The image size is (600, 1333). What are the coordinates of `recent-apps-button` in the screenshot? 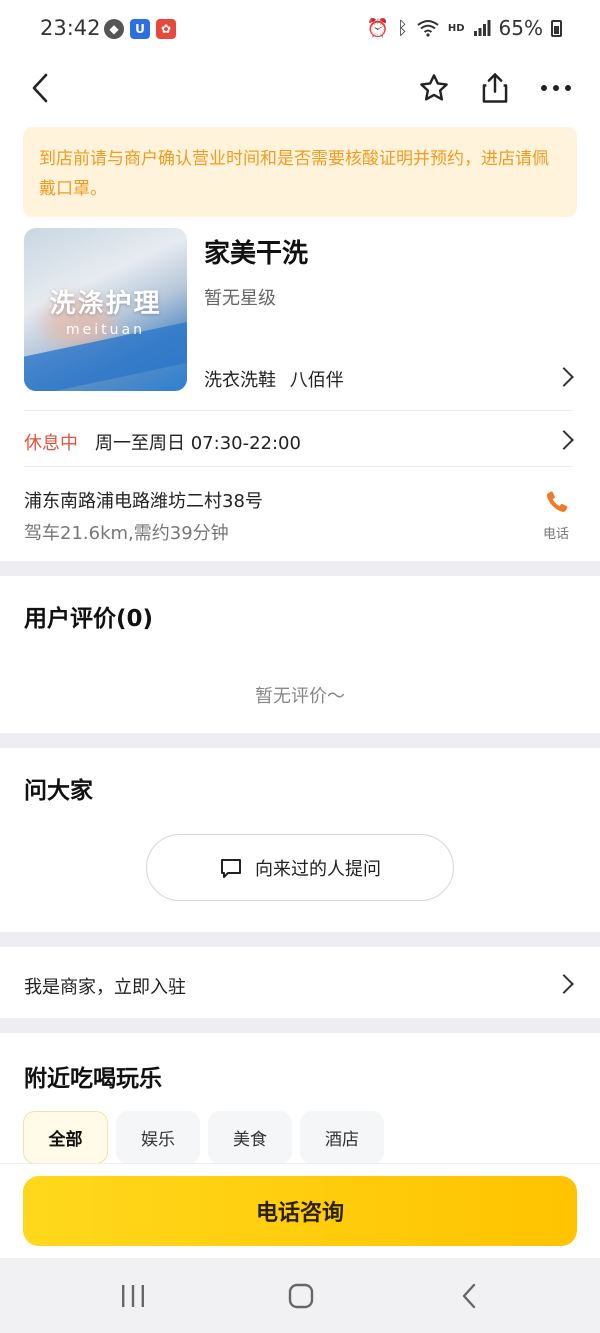 It's located at (133, 1296).